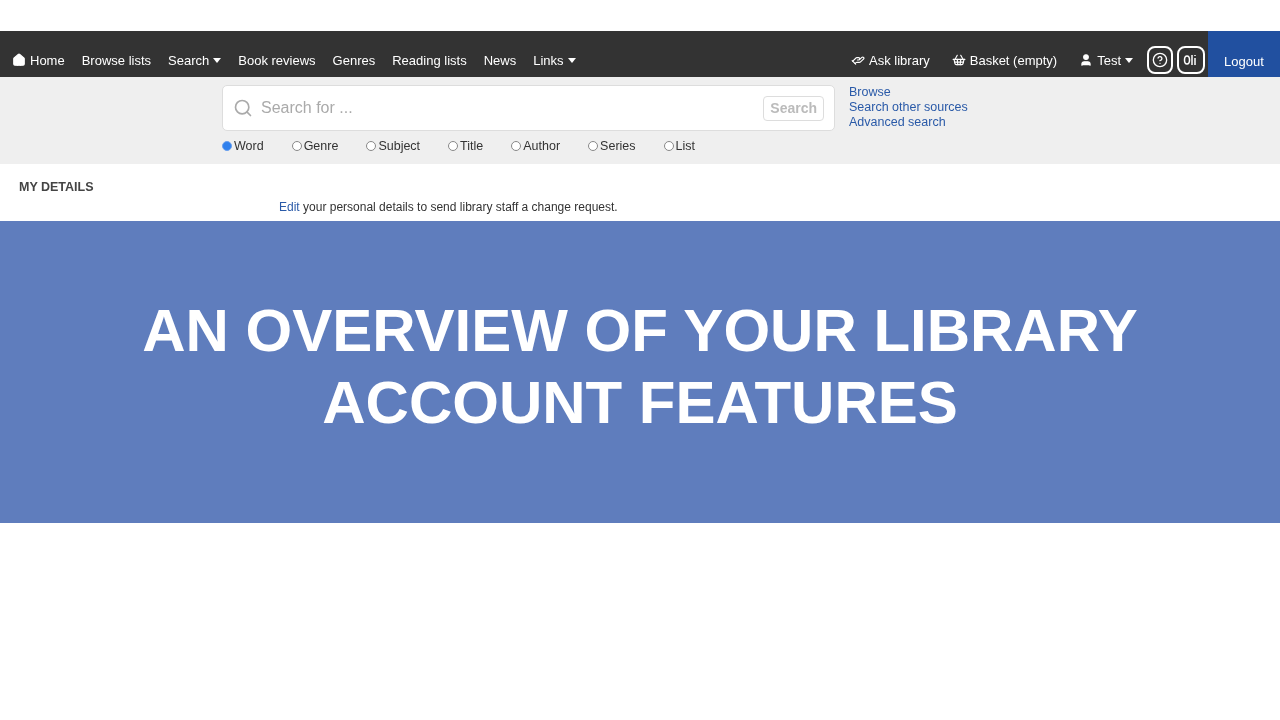 The width and height of the screenshot is (1280, 720). Describe the element at coordinates (466, 146) in the screenshot. I see `search-option-radio: Title` at that location.